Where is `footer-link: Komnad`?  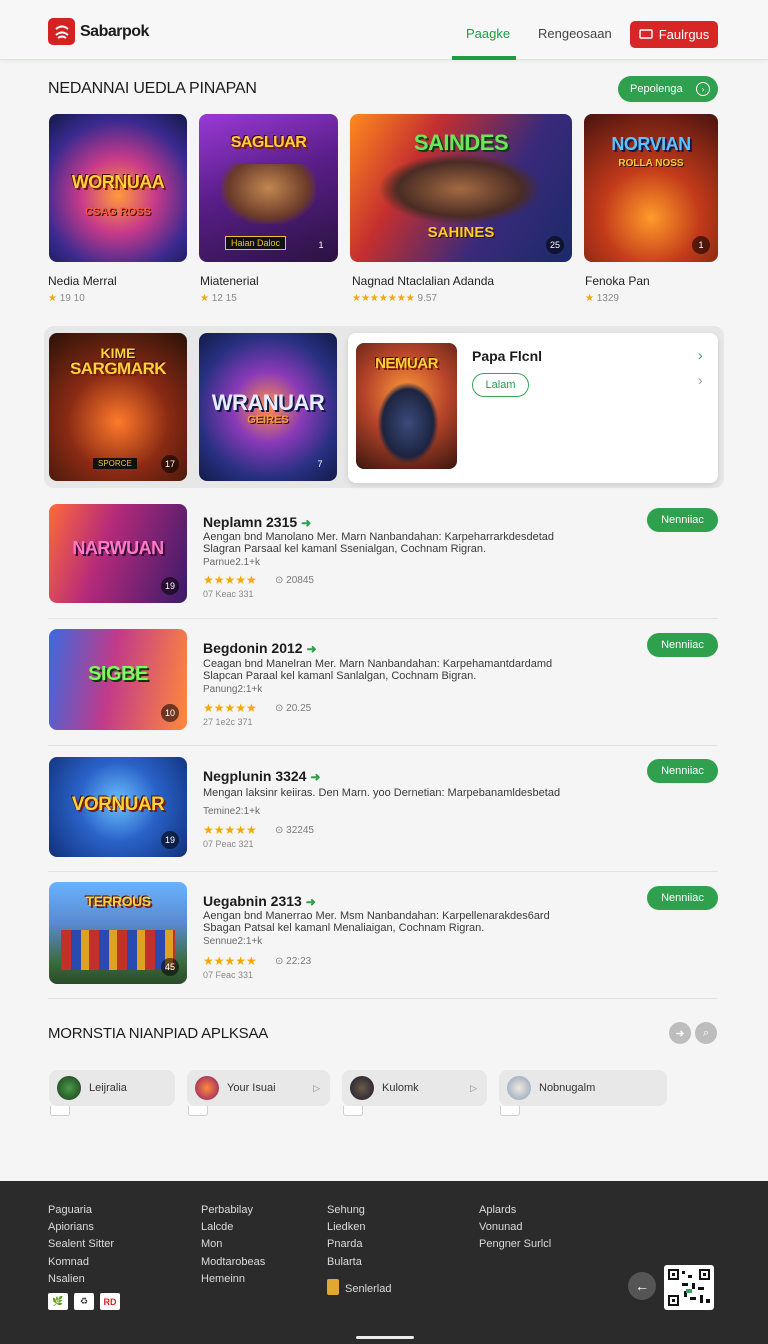
footer-link: Komnad is located at coordinates (68, 1262).